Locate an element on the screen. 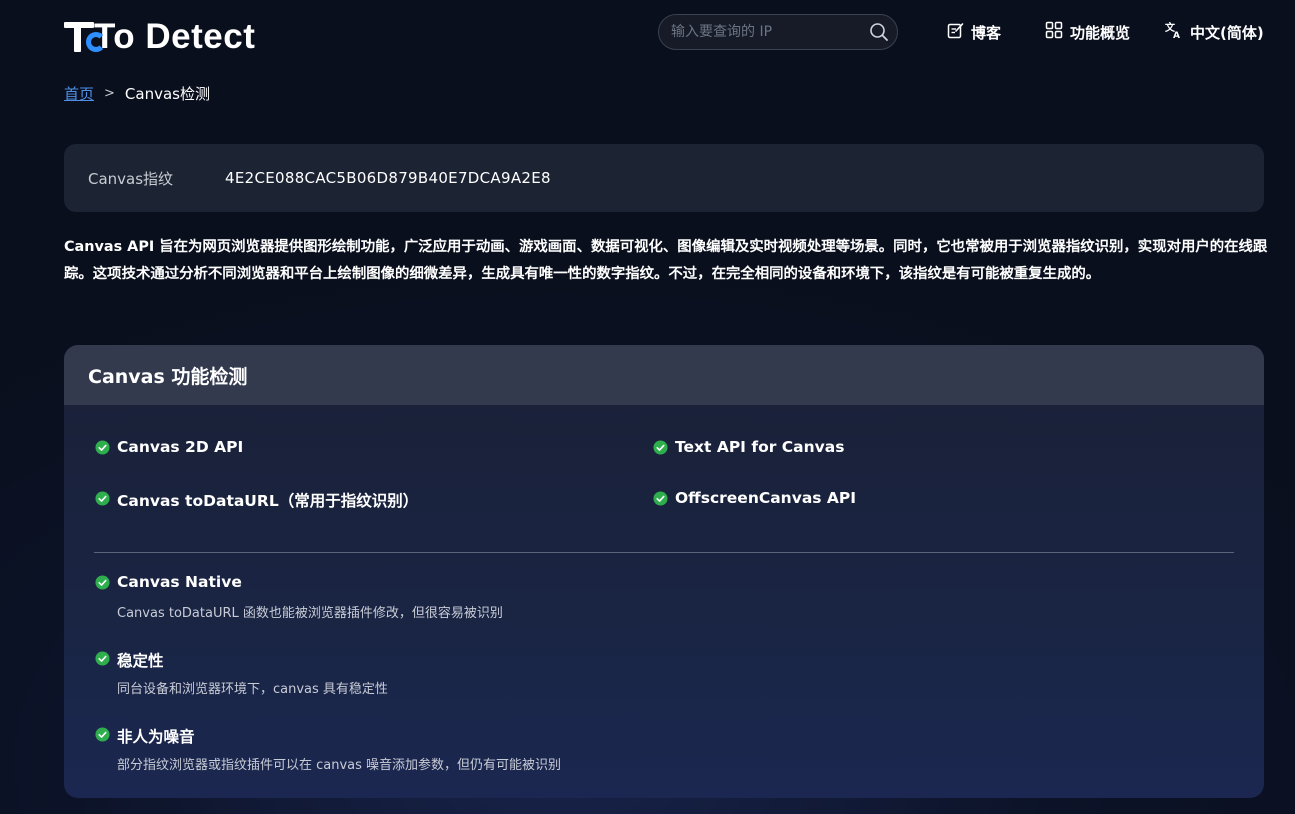  language-label: 中文(简体) is located at coordinates (1227, 32).